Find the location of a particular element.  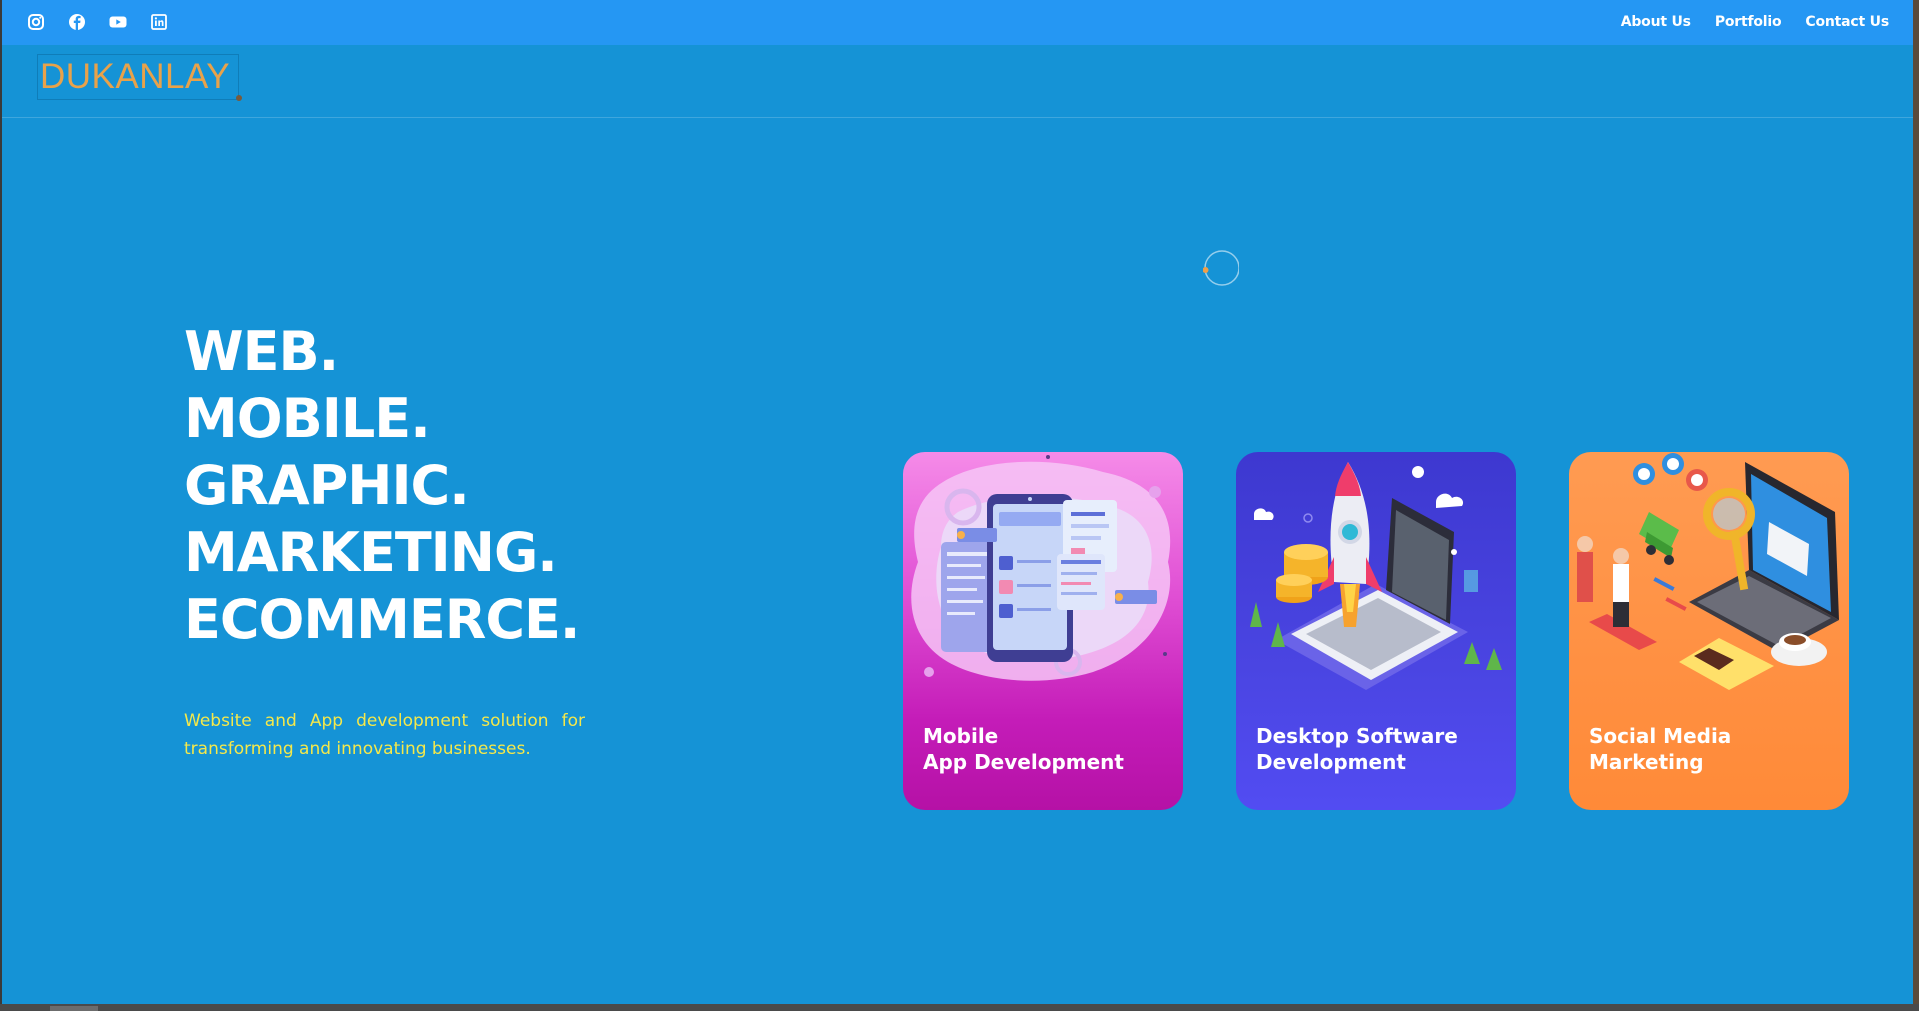

card-title-line1: Desktop Software is located at coordinates (1357, 736).